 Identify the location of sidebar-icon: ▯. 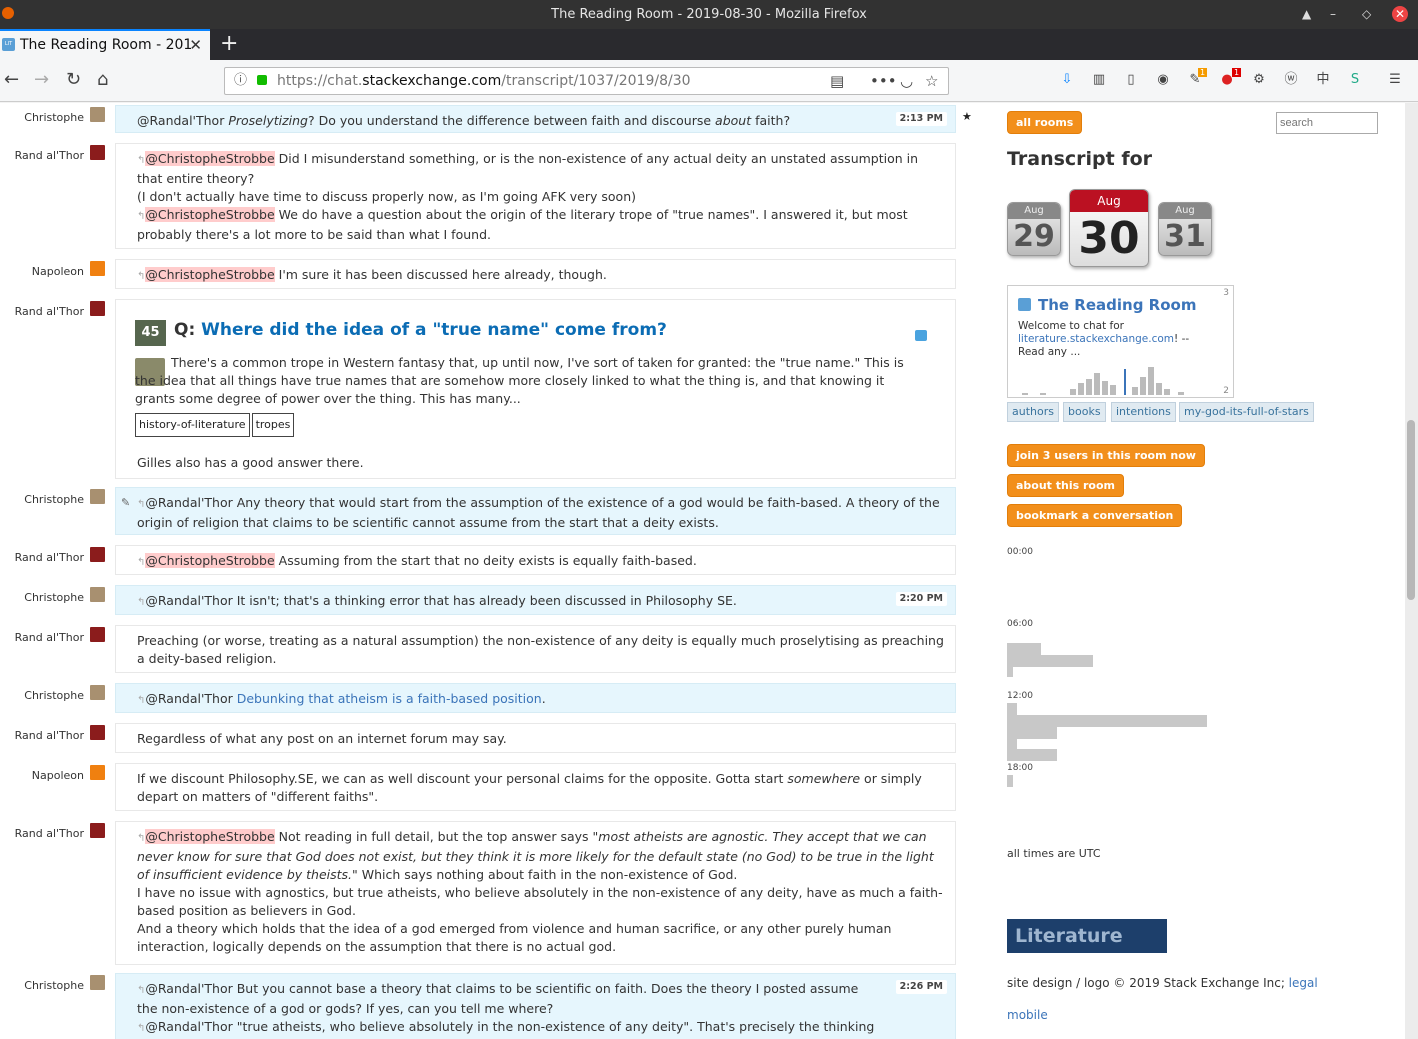
(1131, 80).